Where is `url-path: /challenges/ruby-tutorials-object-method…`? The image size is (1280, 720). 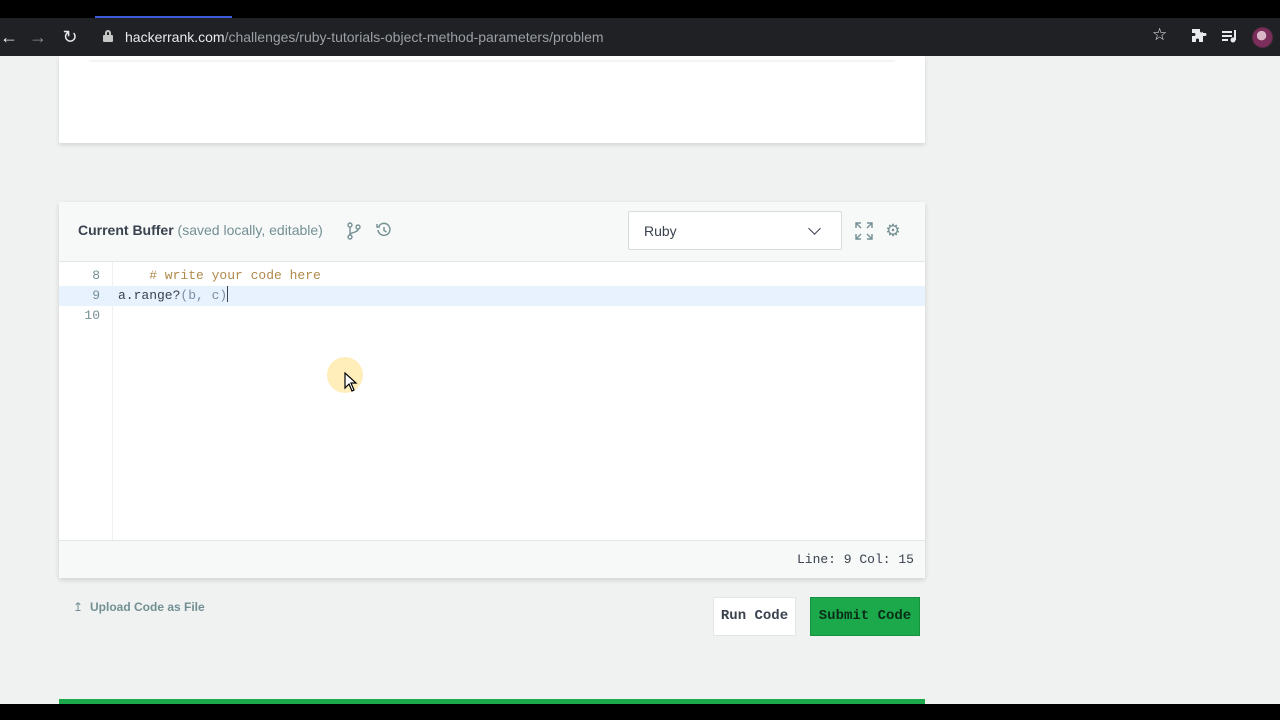 url-path: /challenges/ruby-tutorials-object-method… is located at coordinates (414, 37).